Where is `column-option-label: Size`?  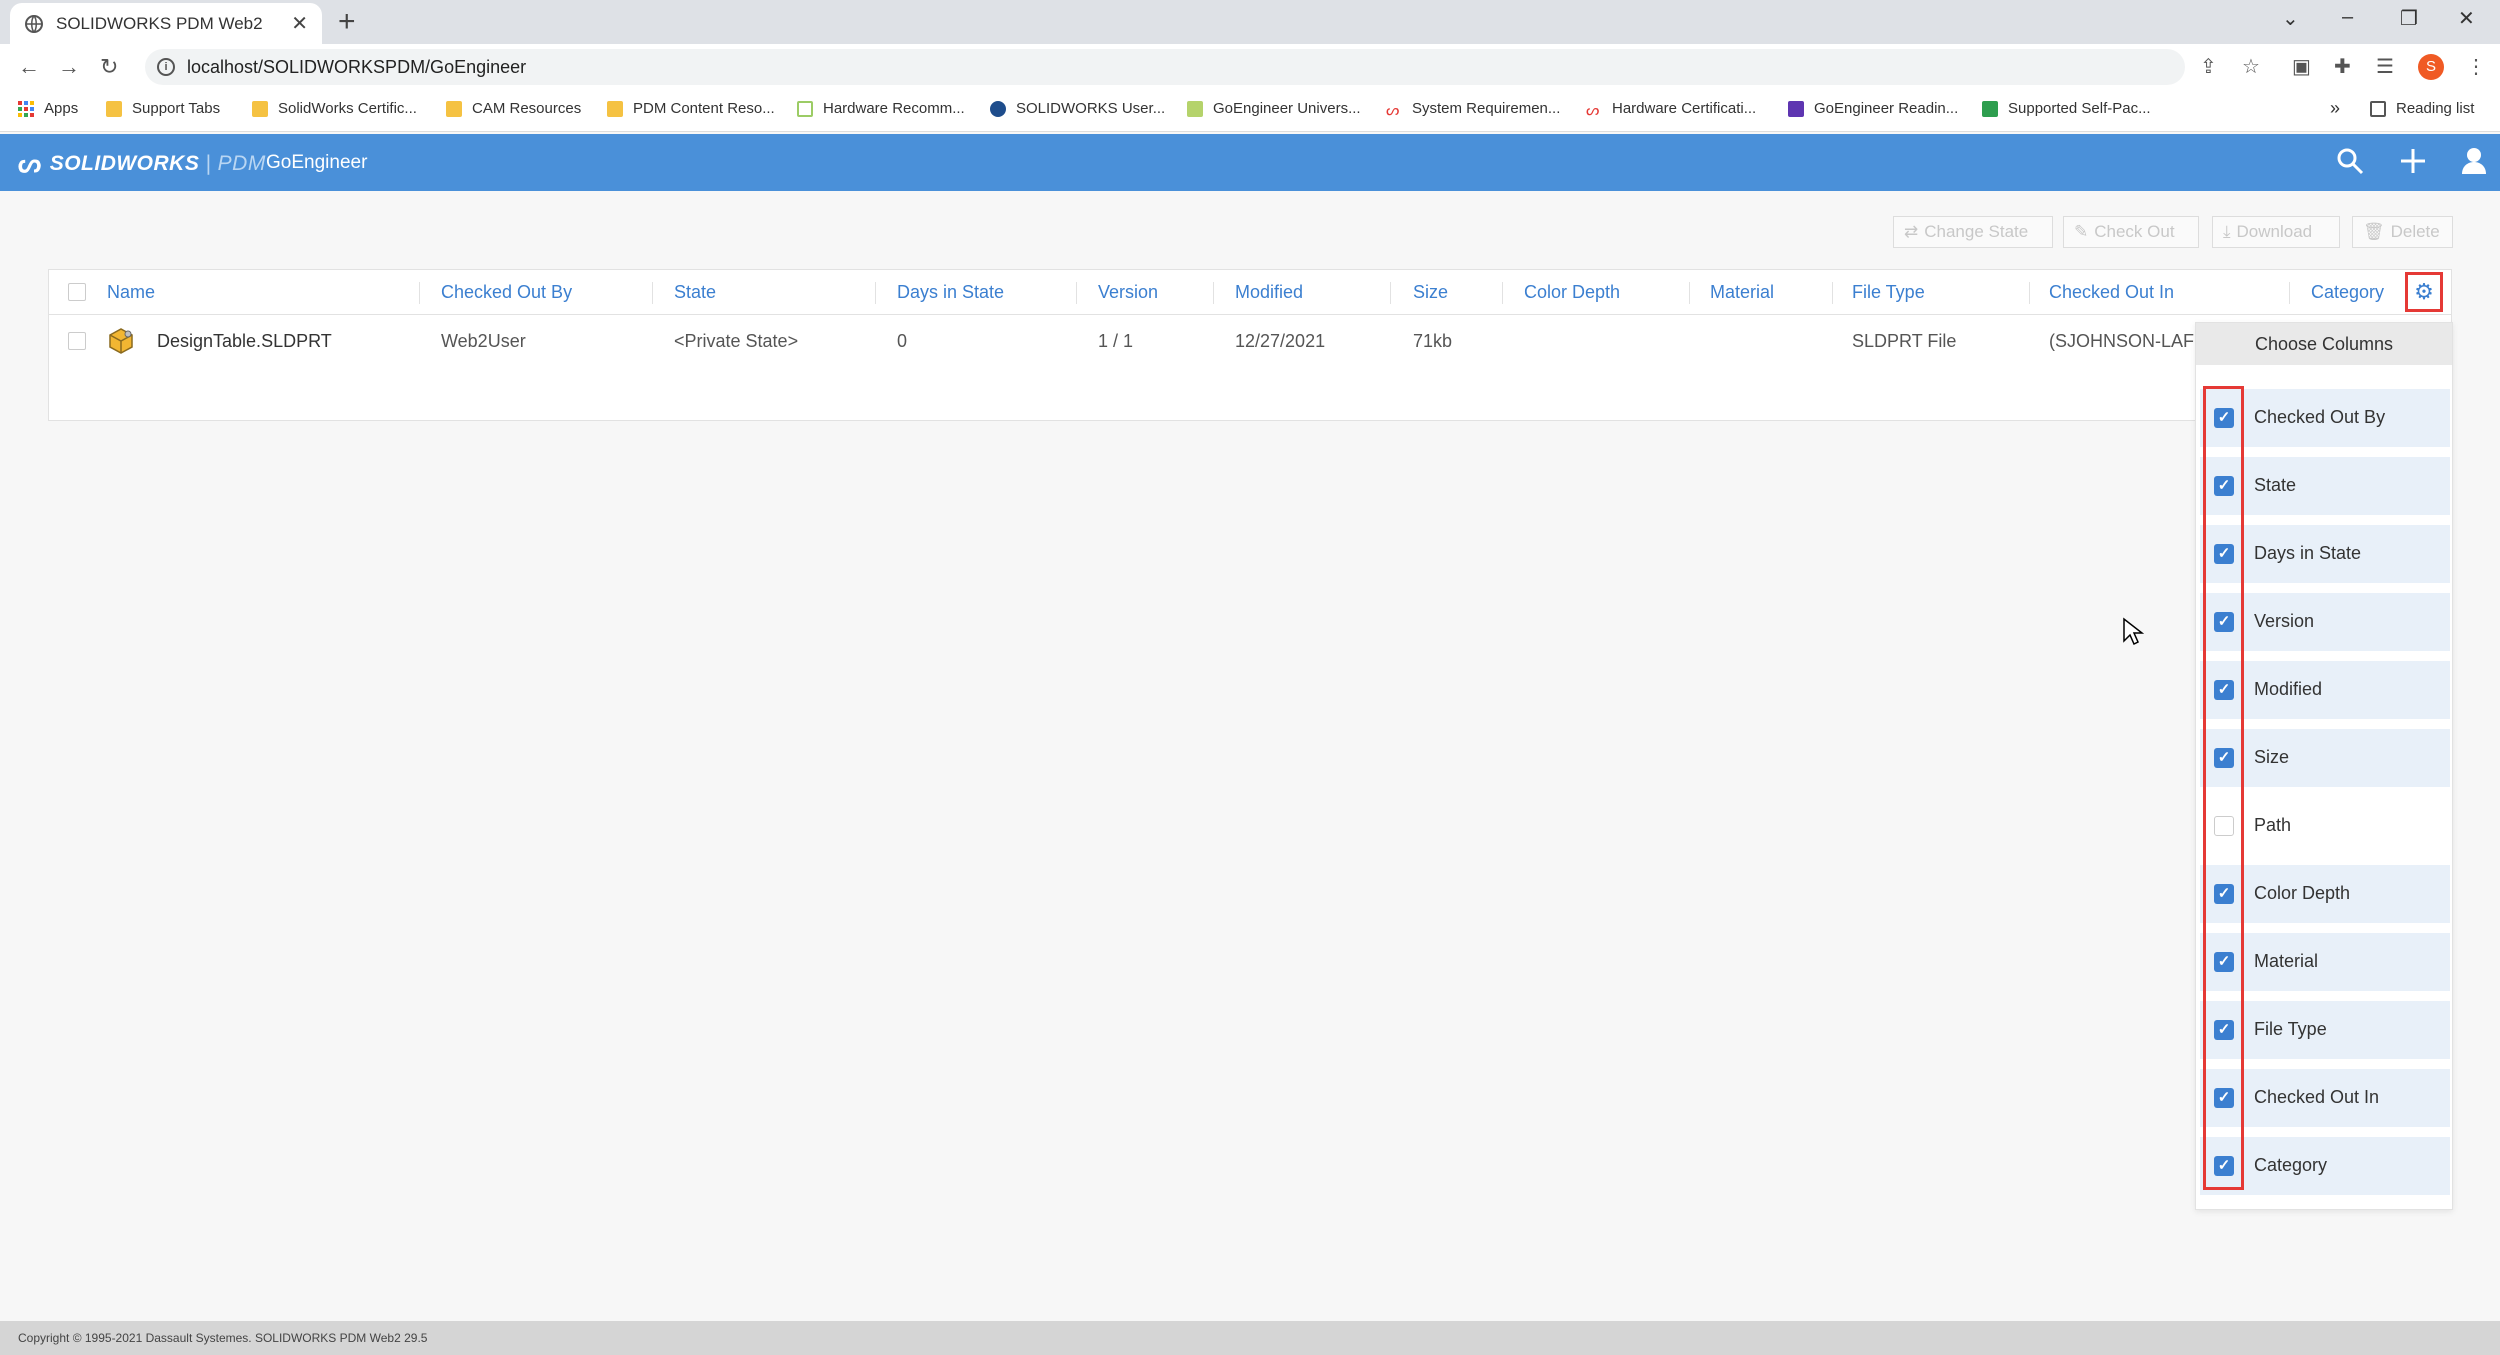
column-option-label: Size is located at coordinates (2272, 757).